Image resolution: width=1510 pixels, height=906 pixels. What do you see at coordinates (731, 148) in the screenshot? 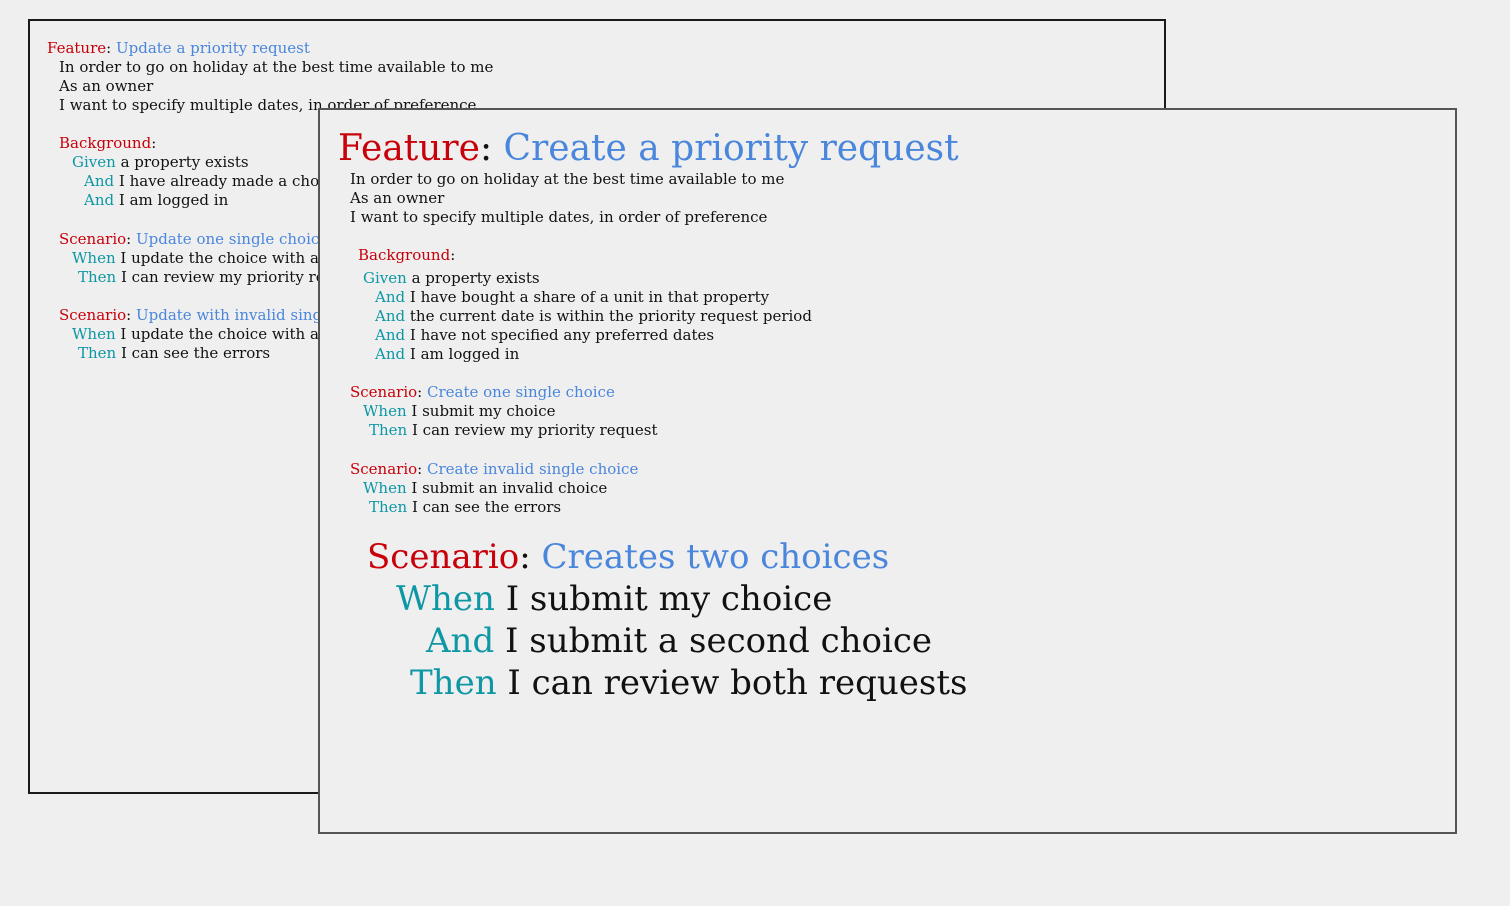
I see `feature-title: Create a priority request` at bounding box center [731, 148].